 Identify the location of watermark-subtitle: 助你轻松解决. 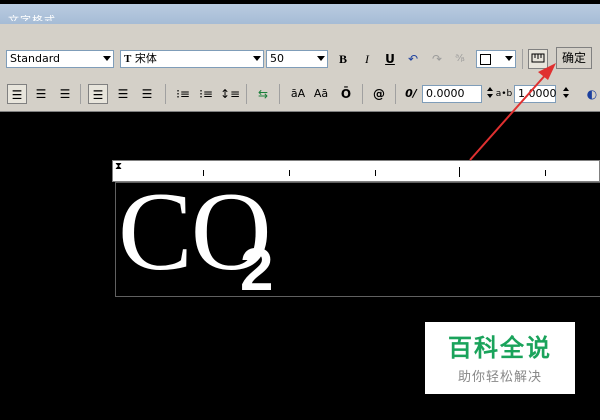
(499, 377).